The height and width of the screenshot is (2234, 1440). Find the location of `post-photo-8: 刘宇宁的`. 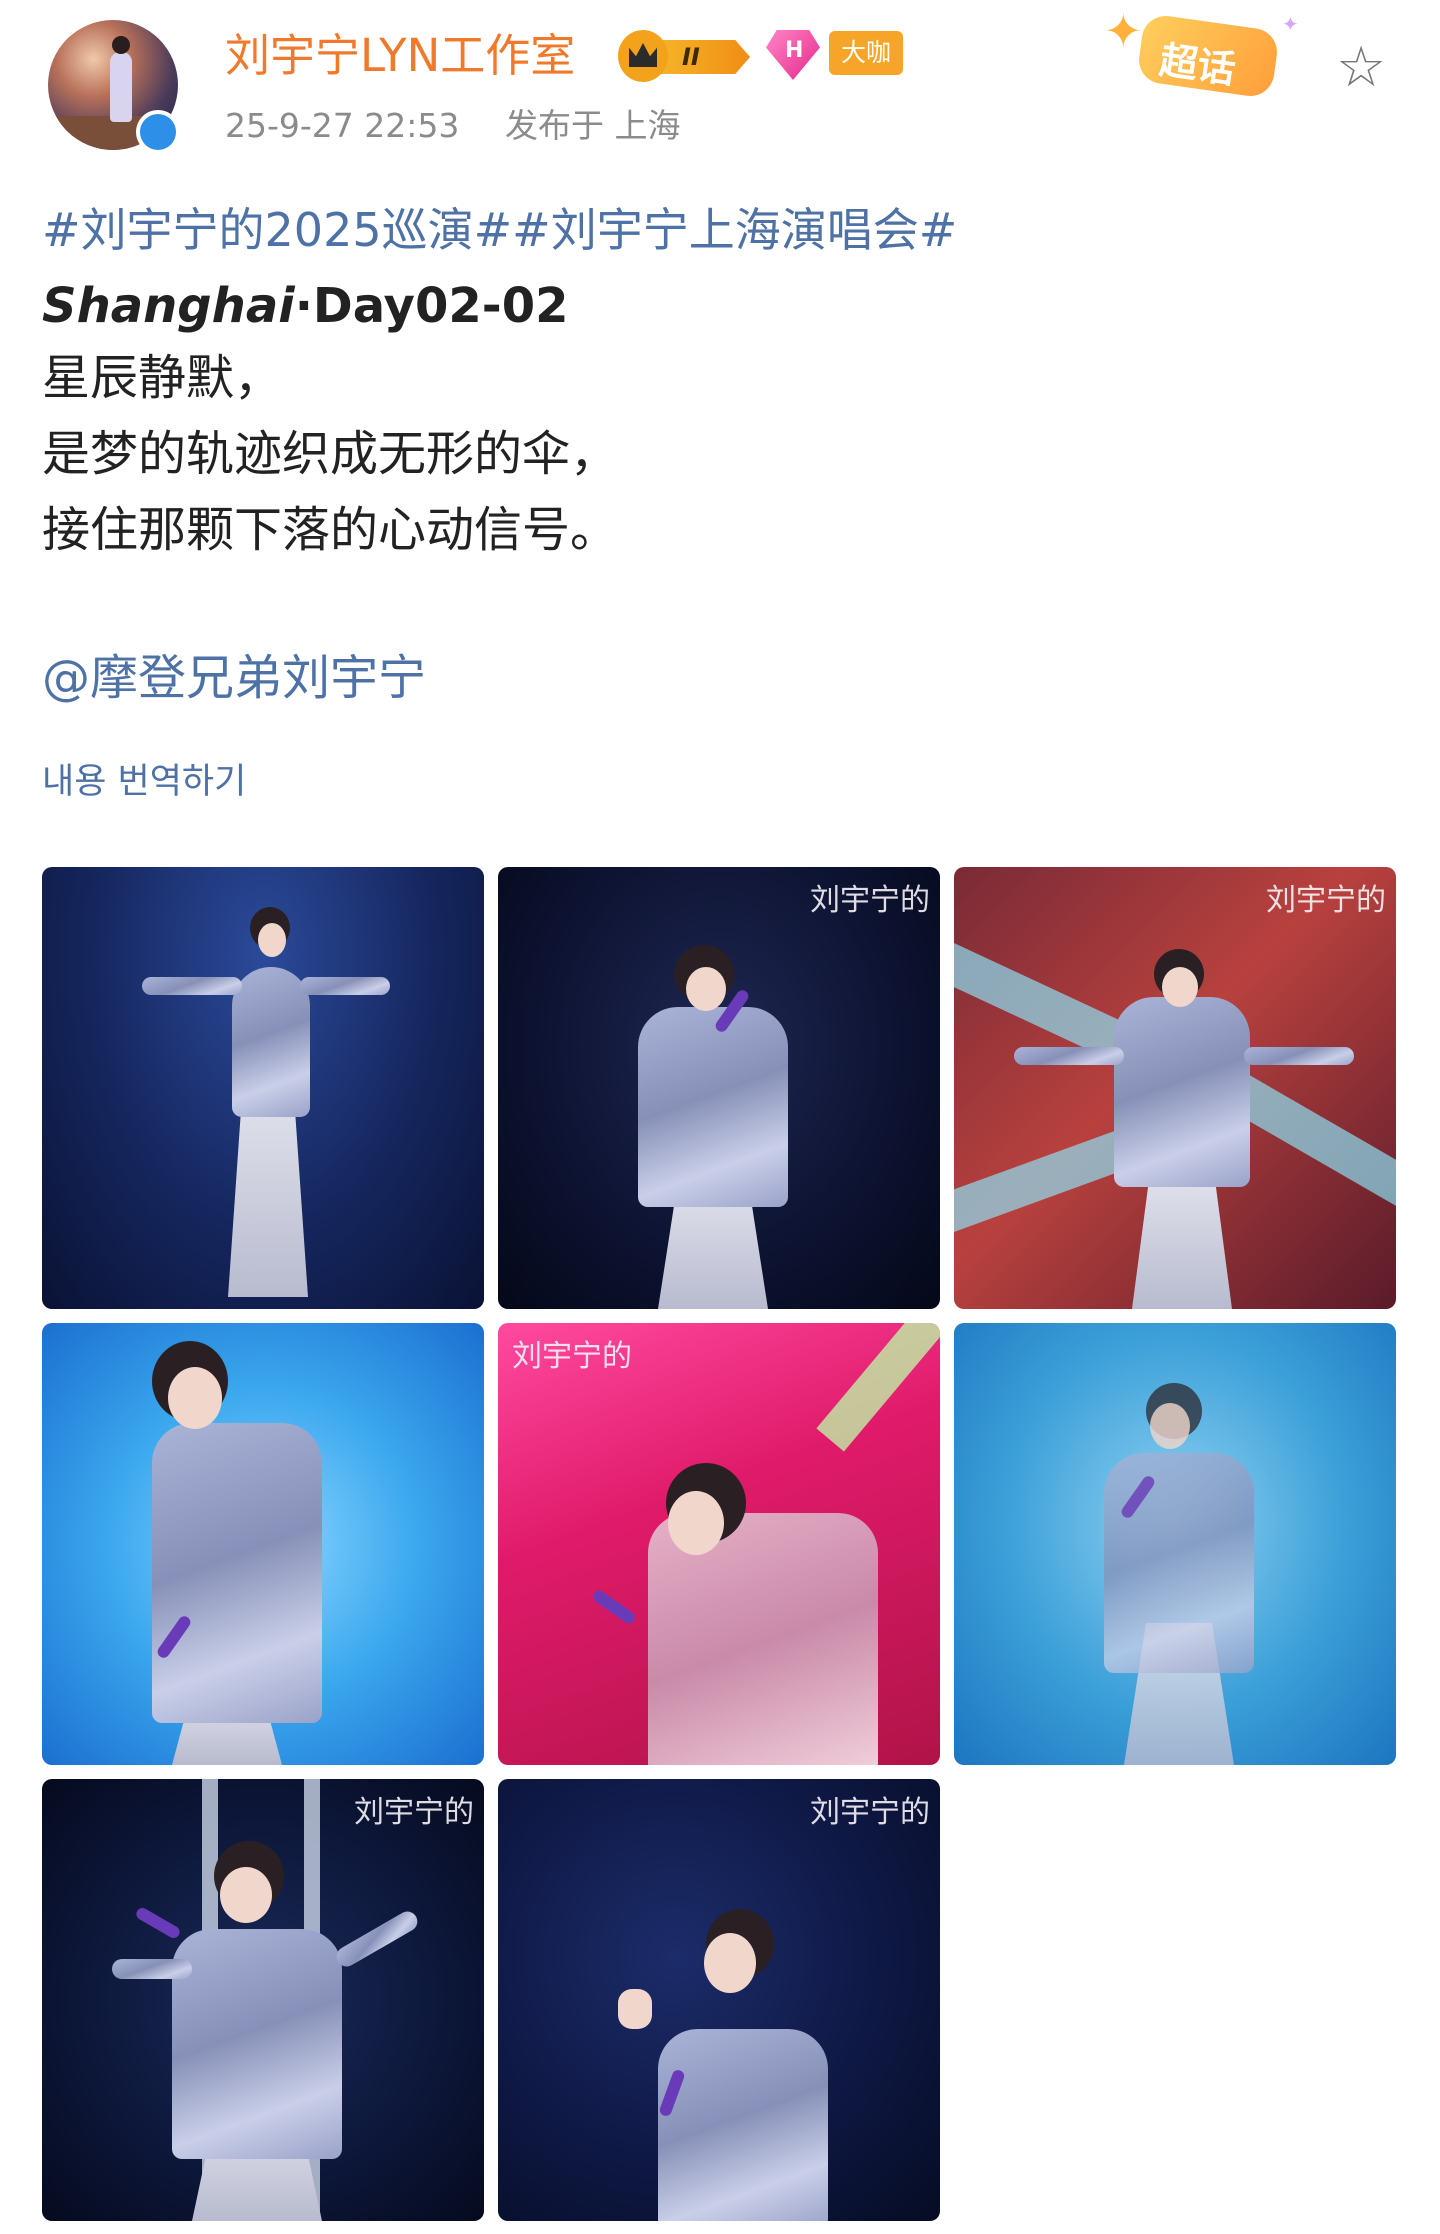

post-photo-8: 刘宇宁的 is located at coordinates (719, 2000).